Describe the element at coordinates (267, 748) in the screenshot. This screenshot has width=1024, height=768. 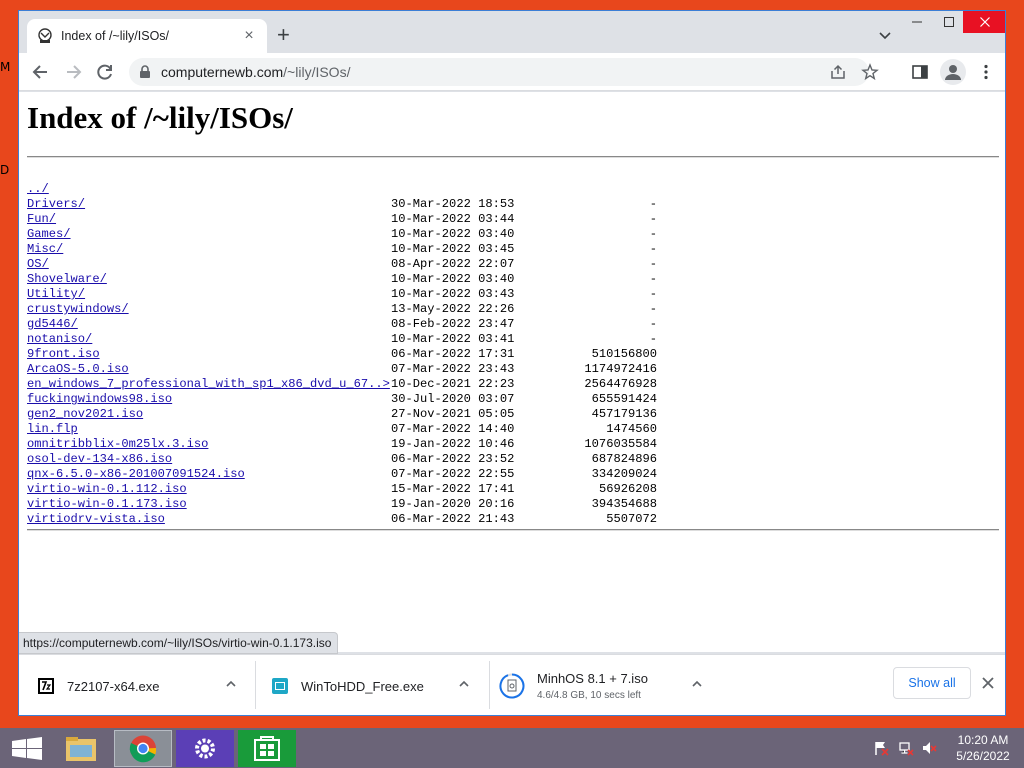
I see `taskbar-store` at that location.